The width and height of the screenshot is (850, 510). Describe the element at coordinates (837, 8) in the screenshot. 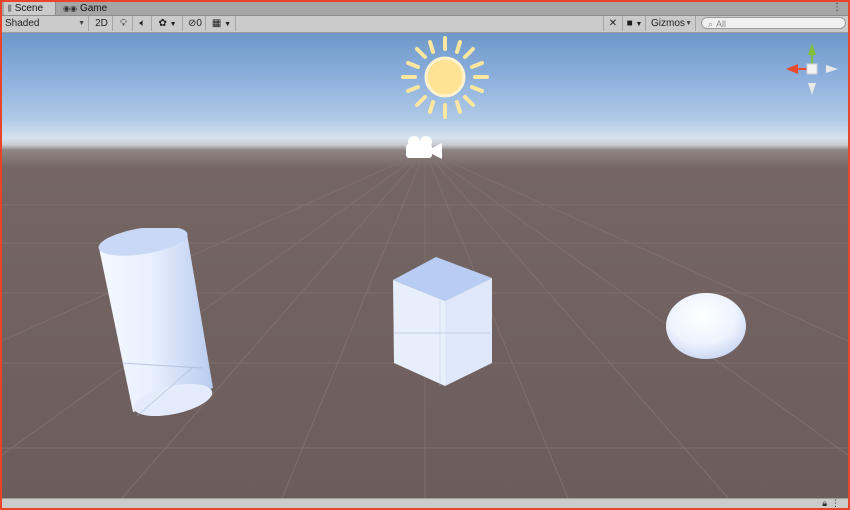

I see `tab-menu-icon: ⋮` at that location.